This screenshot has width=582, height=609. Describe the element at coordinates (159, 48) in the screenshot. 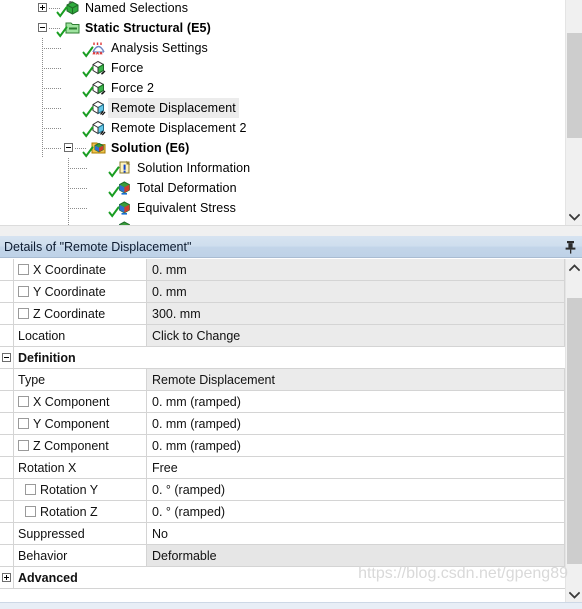

I see `tree-item-analysis-settings: Analysis Settings` at that location.